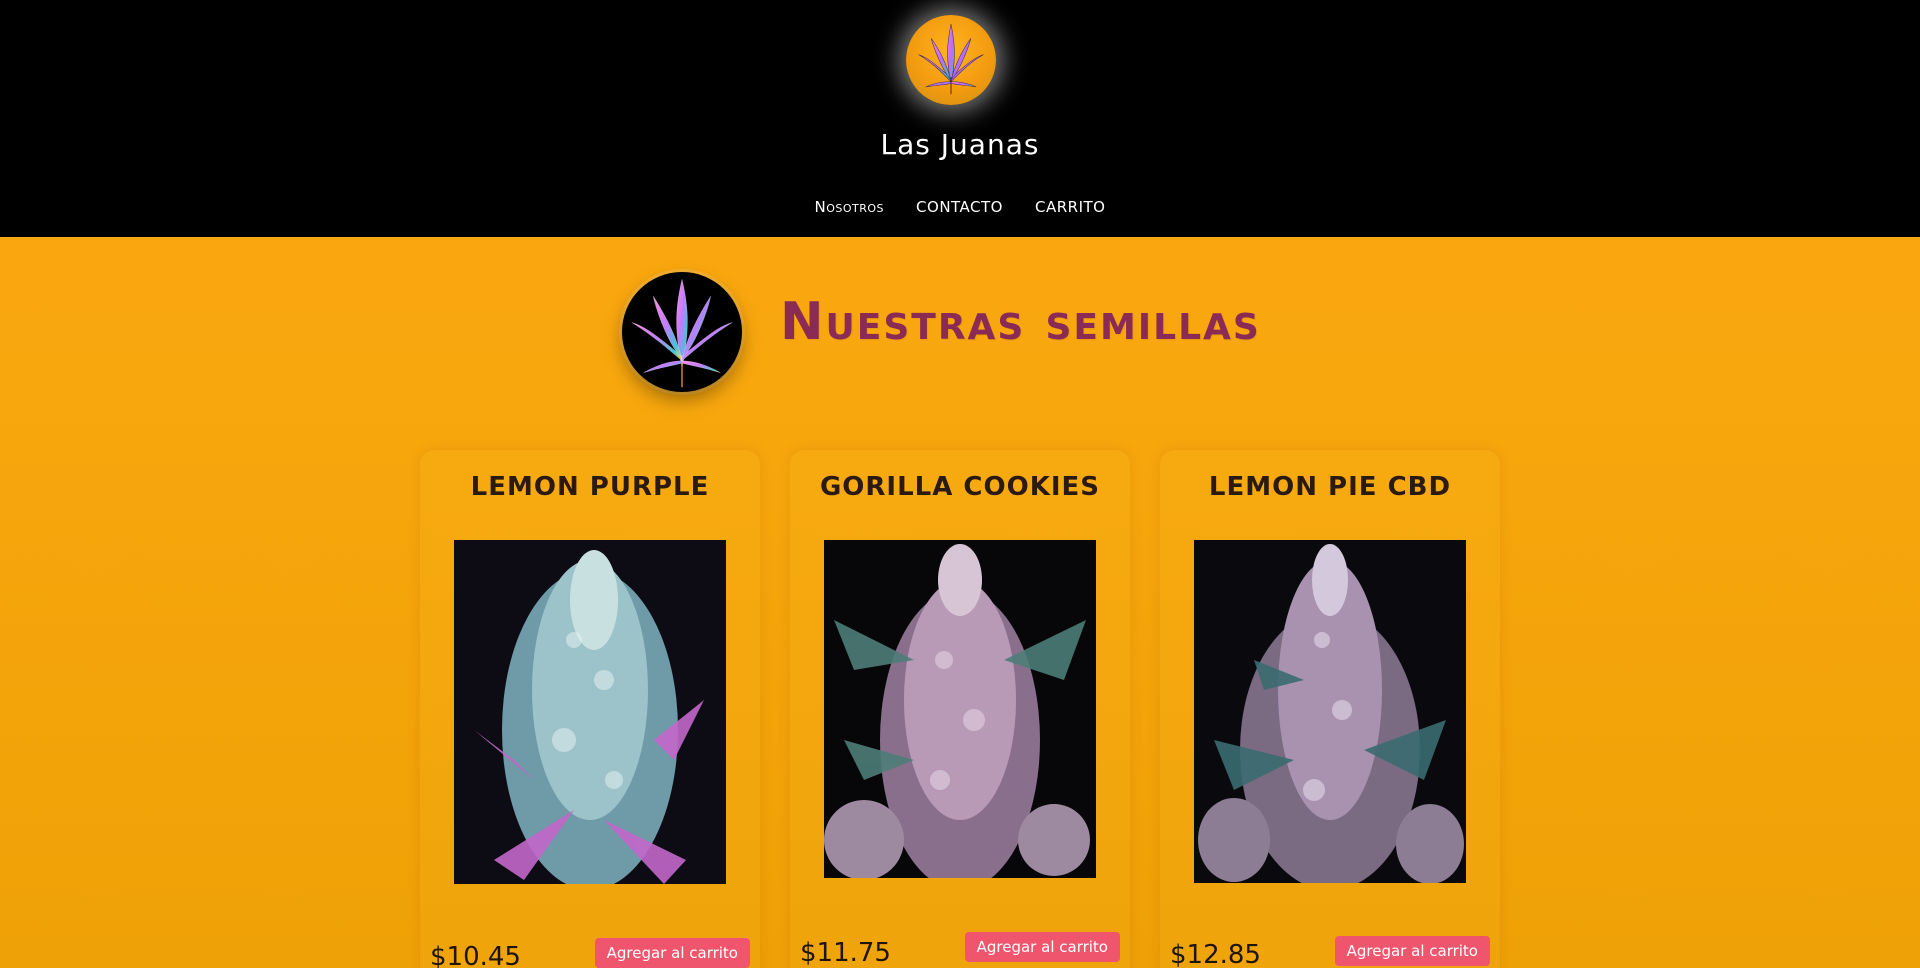  What do you see at coordinates (850, 207) in the screenshot?
I see `nav-link-nosotros: Nosotros` at bounding box center [850, 207].